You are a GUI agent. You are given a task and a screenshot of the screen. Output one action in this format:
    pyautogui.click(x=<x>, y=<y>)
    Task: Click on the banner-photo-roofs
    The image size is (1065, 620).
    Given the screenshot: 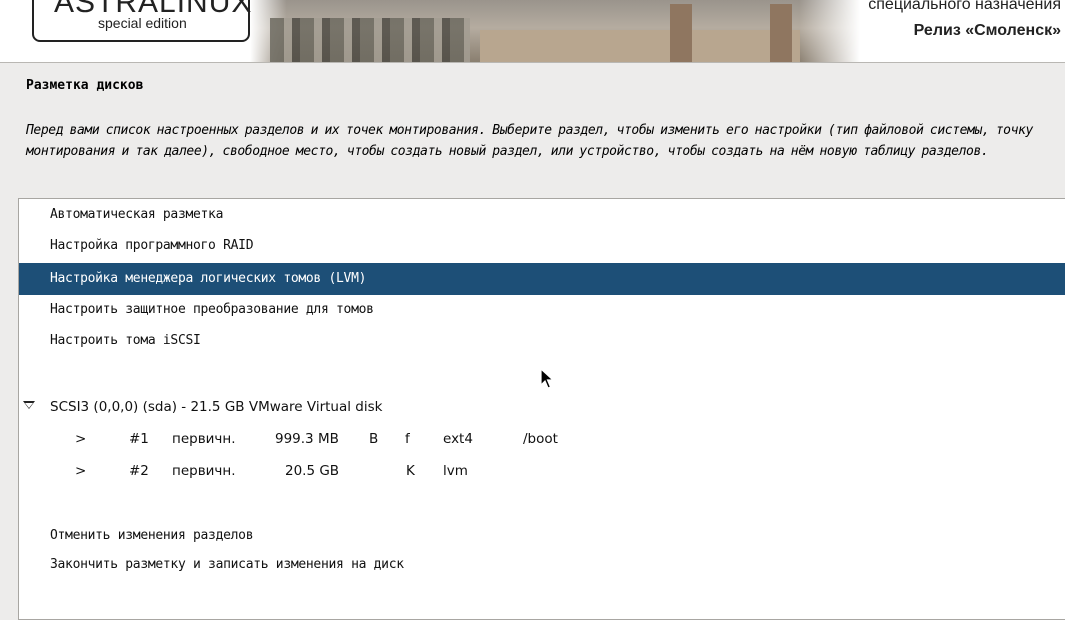 What is the action you would take?
    pyautogui.click(x=370, y=40)
    